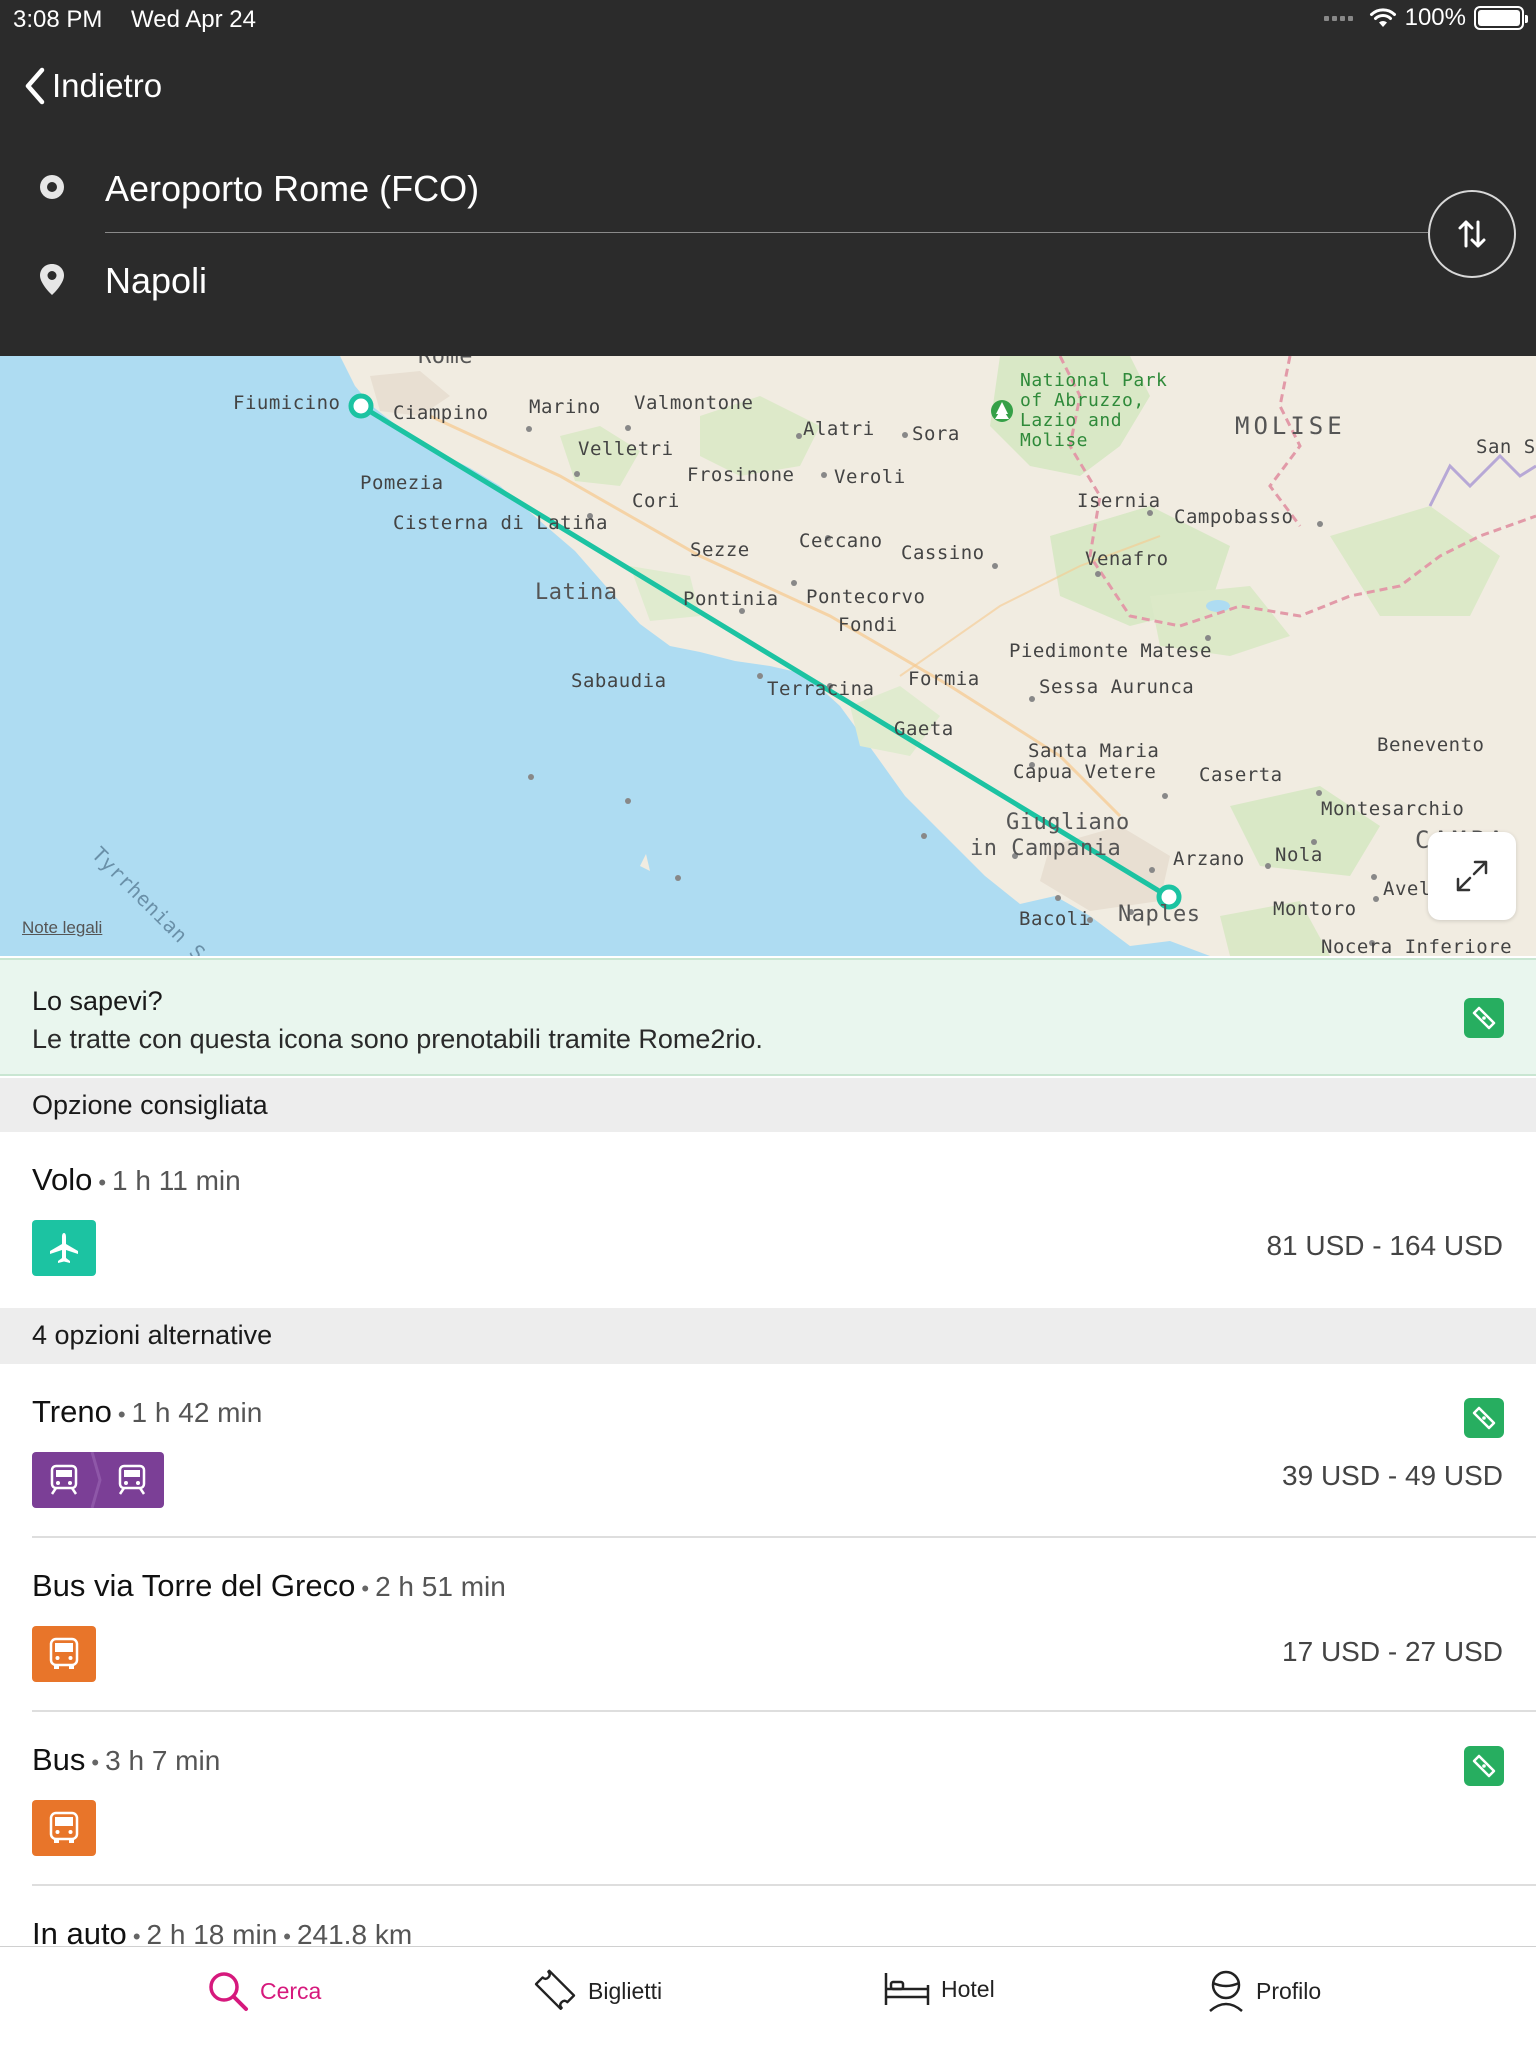 Image resolution: width=1536 pixels, height=2048 pixels. Describe the element at coordinates (1506, 447) in the screenshot. I see `map-label: San S` at that location.